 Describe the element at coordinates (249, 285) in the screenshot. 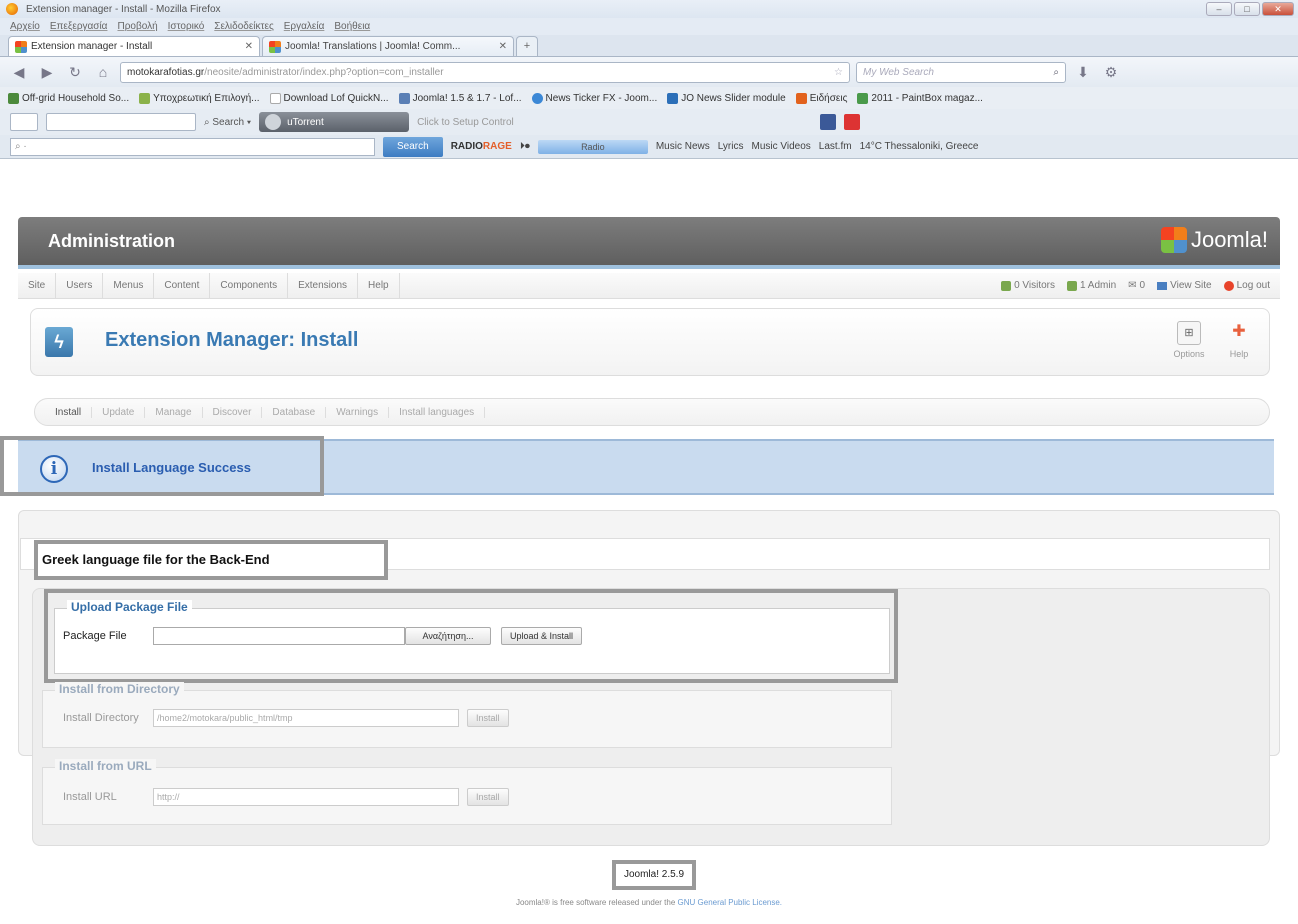

I see `admin-menu-components: Components` at that location.